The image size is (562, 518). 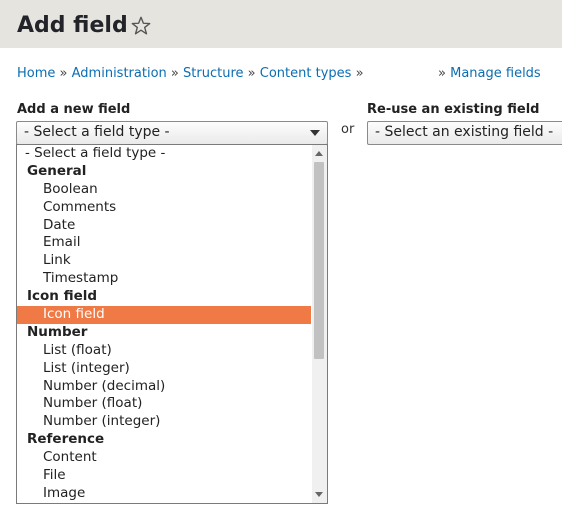 I want to click on star-icon, so click(x=141, y=26).